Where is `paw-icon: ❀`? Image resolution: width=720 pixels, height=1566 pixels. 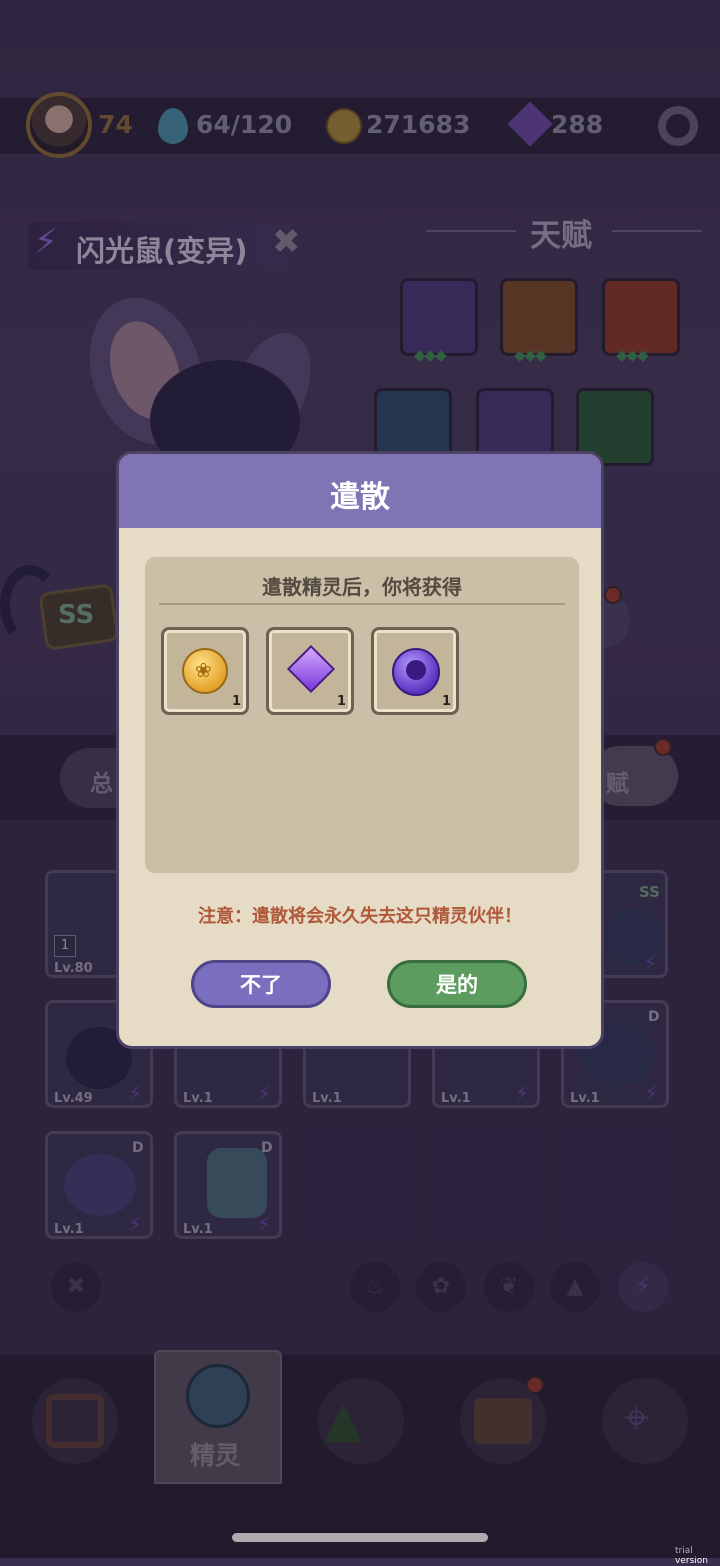
paw-icon: ❀ is located at coordinates (203, 670).